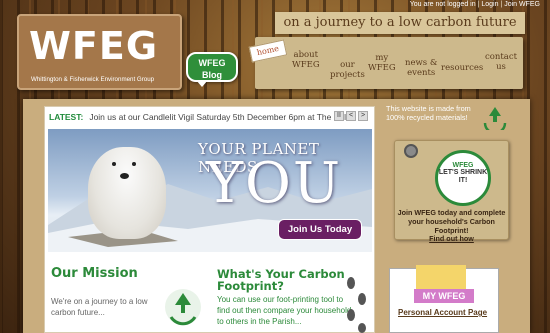  What do you see at coordinates (442, 312) in the screenshot?
I see `account-page-link: Personal Account Page` at bounding box center [442, 312].